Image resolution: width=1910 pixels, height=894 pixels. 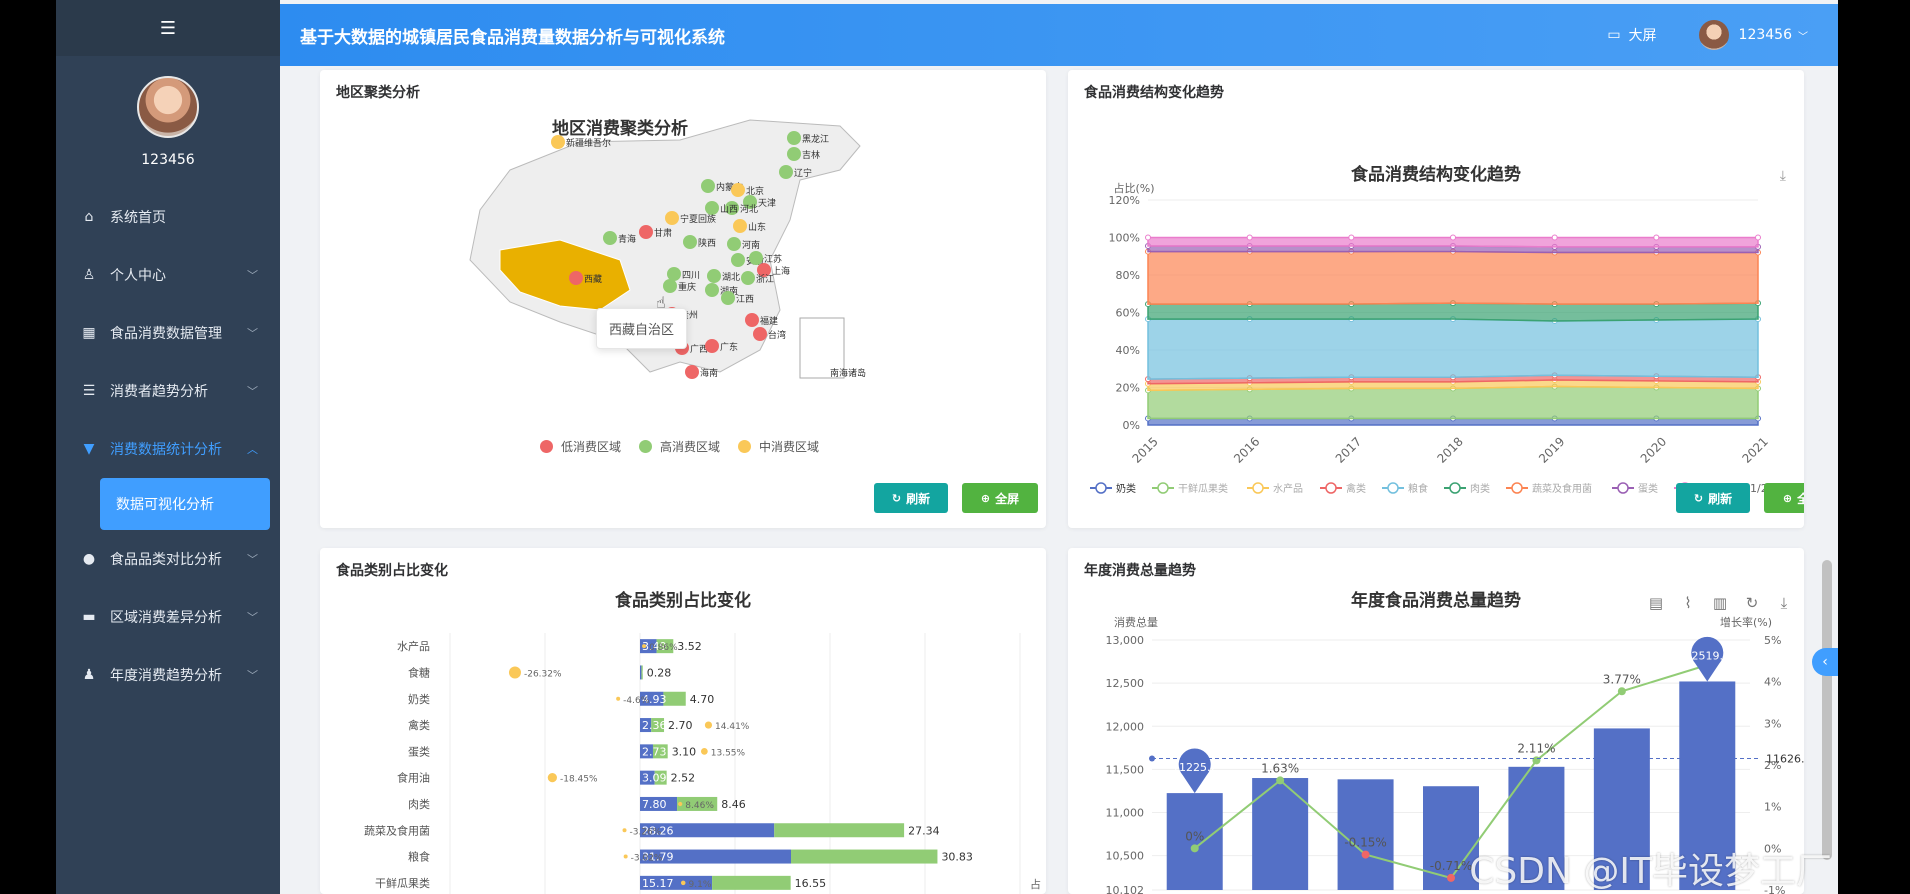 I want to click on sidebar-item-profile: ♙ 个人中心 ﹀, so click(x=168, y=275).